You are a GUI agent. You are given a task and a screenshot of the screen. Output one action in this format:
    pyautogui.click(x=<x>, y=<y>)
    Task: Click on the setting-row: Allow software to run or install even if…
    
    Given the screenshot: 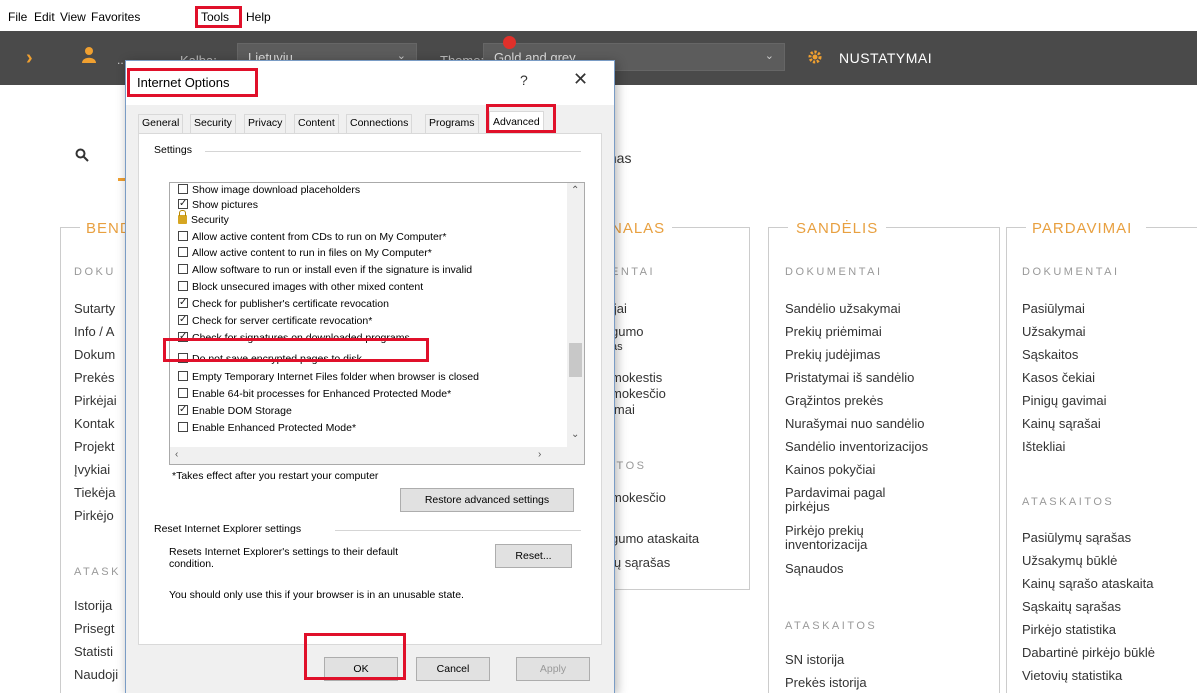 What is the action you would take?
    pyautogui.click(x=325, y=271)
    